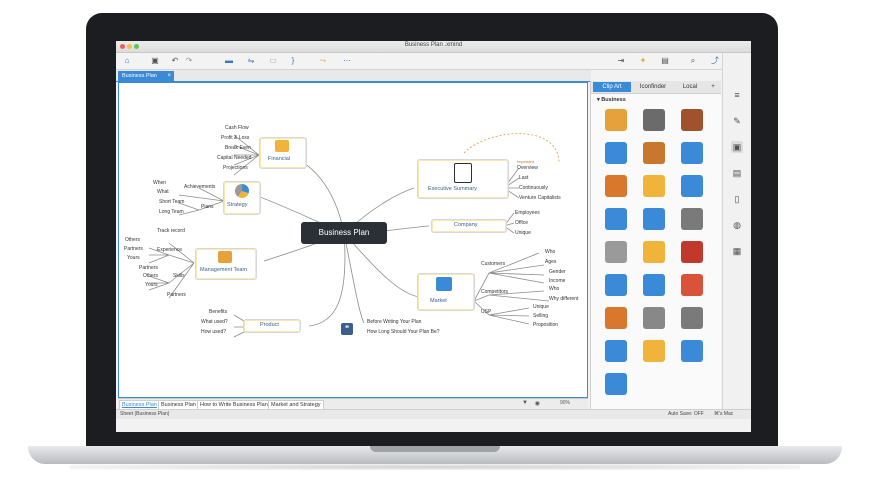 The height and width of the screenshot is (490, 870). What do you see at coordinates (654, 285) in the screenshot?
I see `magnifier-icon` at bounding box center [654, 285].